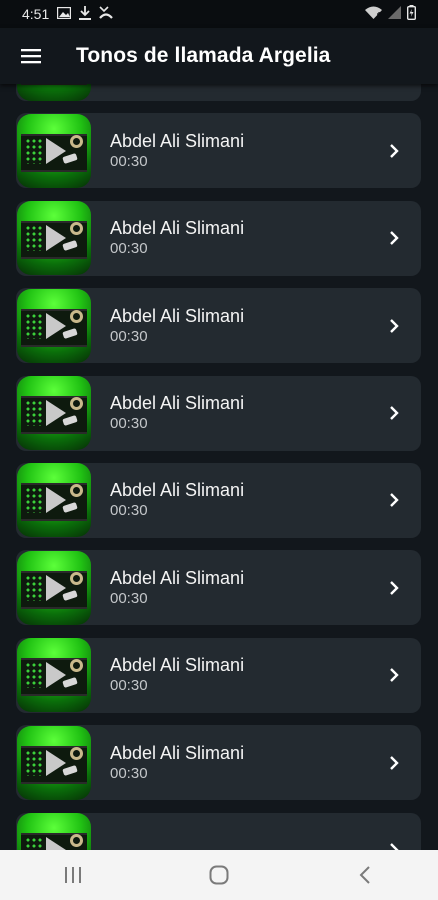  I want to click on system-nav-bar, so click(219, 875).